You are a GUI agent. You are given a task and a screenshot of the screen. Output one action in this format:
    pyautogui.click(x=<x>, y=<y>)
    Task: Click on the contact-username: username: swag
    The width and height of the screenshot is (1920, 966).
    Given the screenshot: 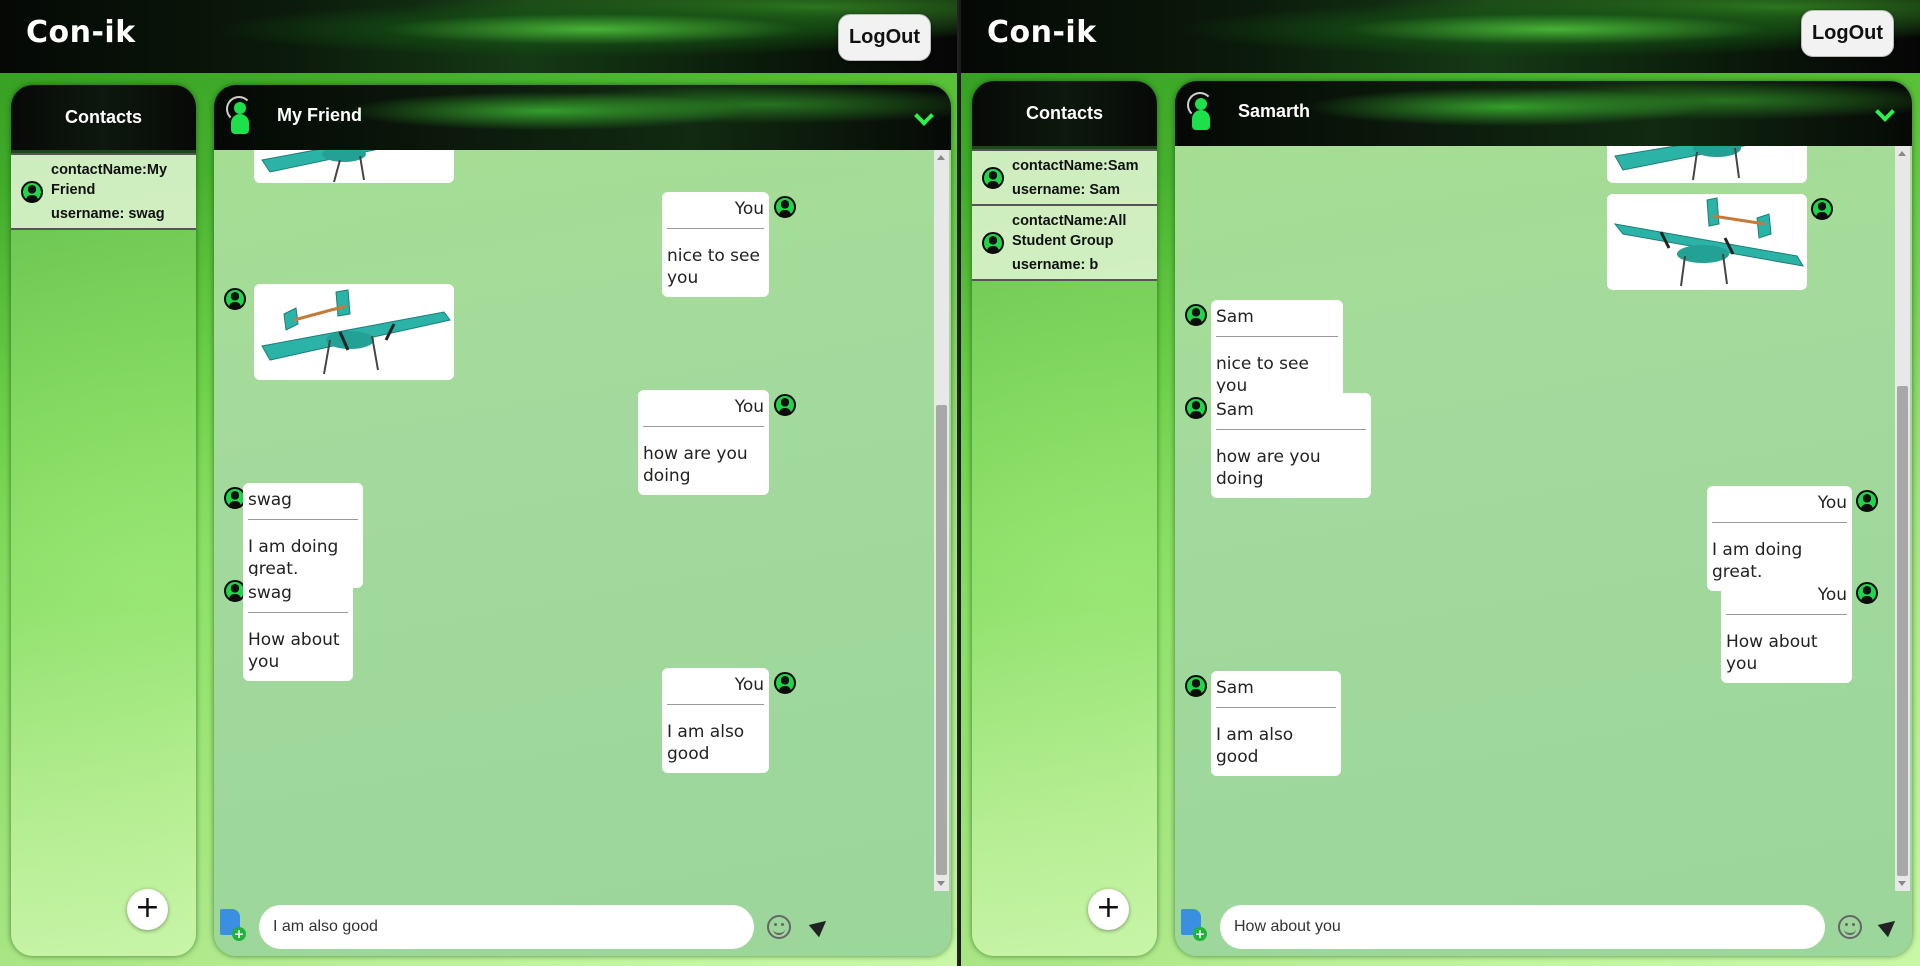 What is the action you would take?
    pyautogui.click(x=108, y=214)
    